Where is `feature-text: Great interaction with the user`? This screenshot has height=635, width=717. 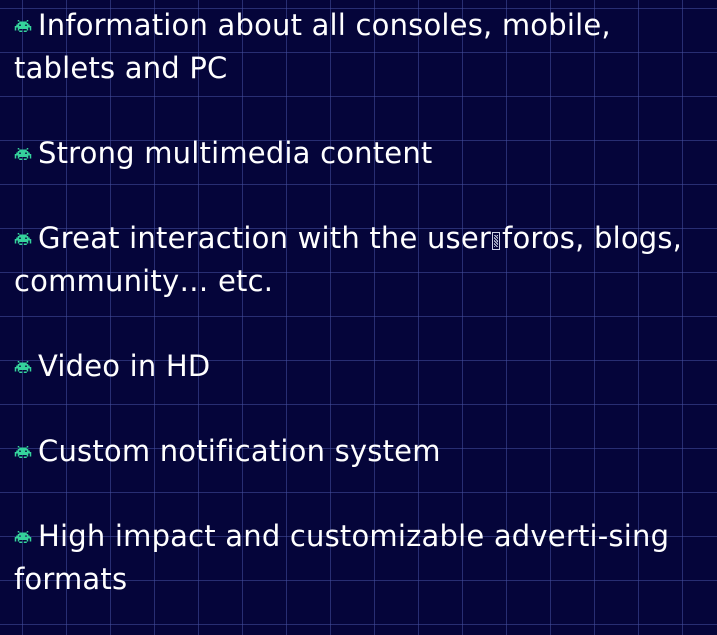 feature-text: Great interaction with the user is located at coordinates (265, 238).